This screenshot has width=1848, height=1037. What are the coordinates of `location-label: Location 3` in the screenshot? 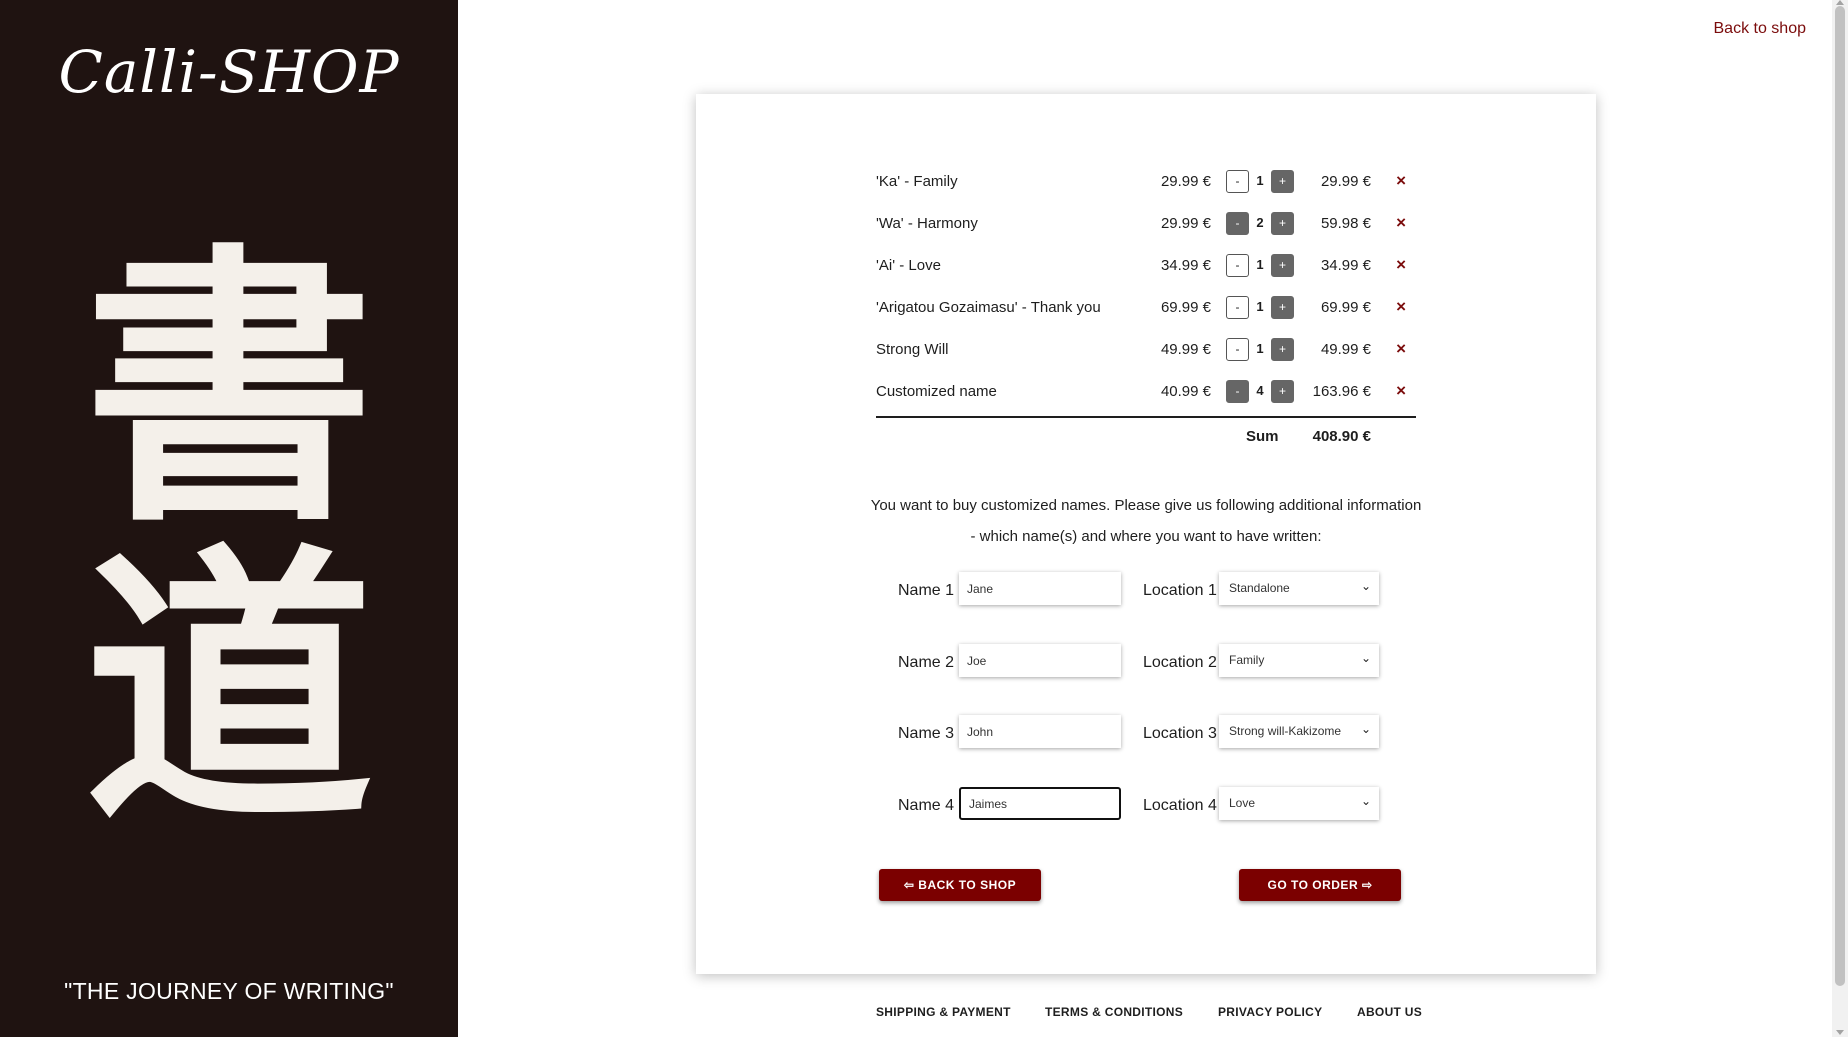 It's located at (1180, 733).